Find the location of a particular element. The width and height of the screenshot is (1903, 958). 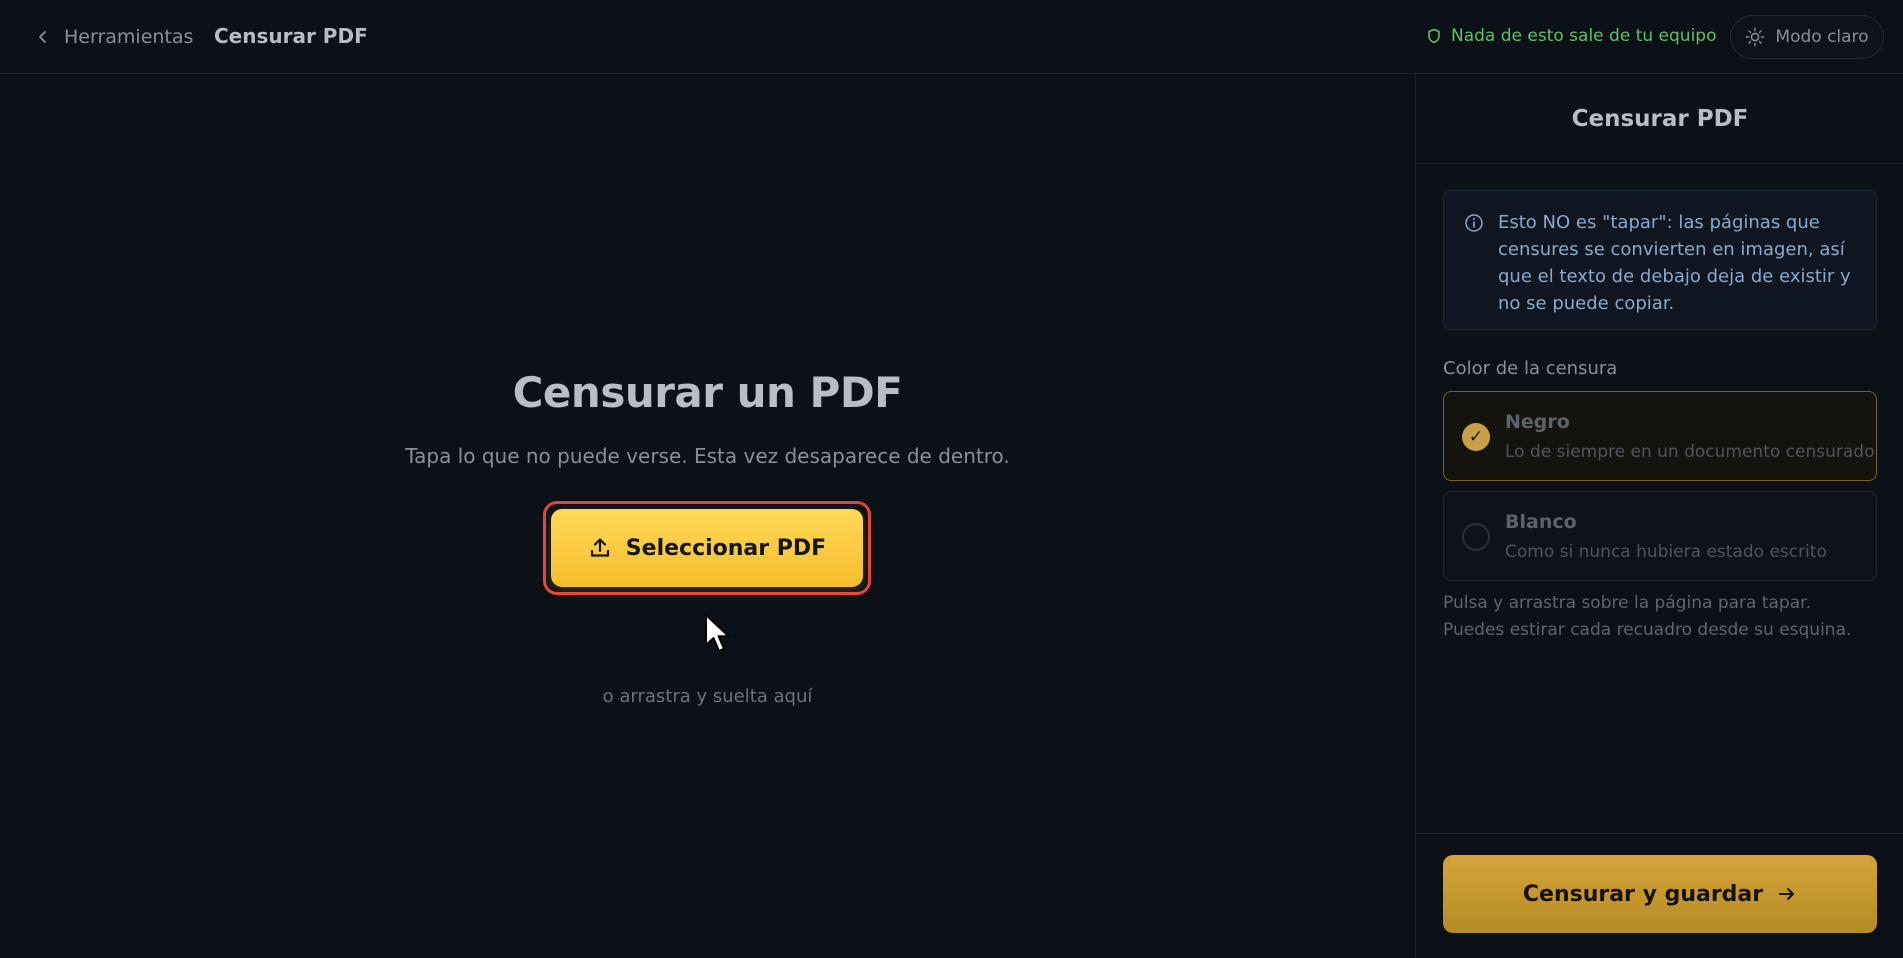

sun-icon is located at coordinates (1755, 37).